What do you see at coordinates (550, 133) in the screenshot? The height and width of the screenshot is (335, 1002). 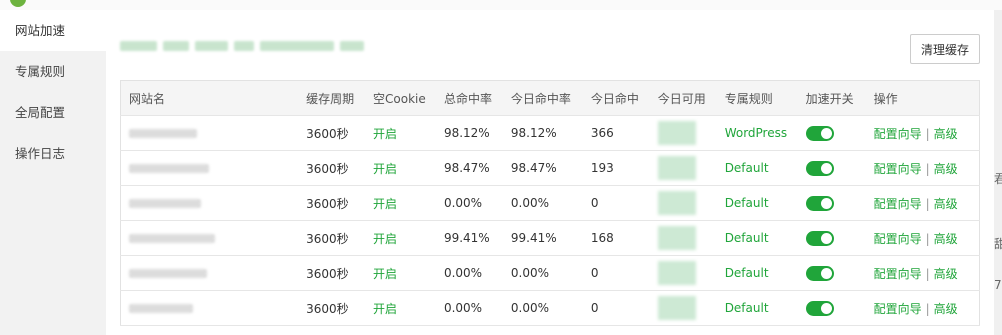 I see `table-row: 3600秒 开启 98.12% 98.12% 366 WordPress 配置向导 | 高级` at bounding box center [550, 133].